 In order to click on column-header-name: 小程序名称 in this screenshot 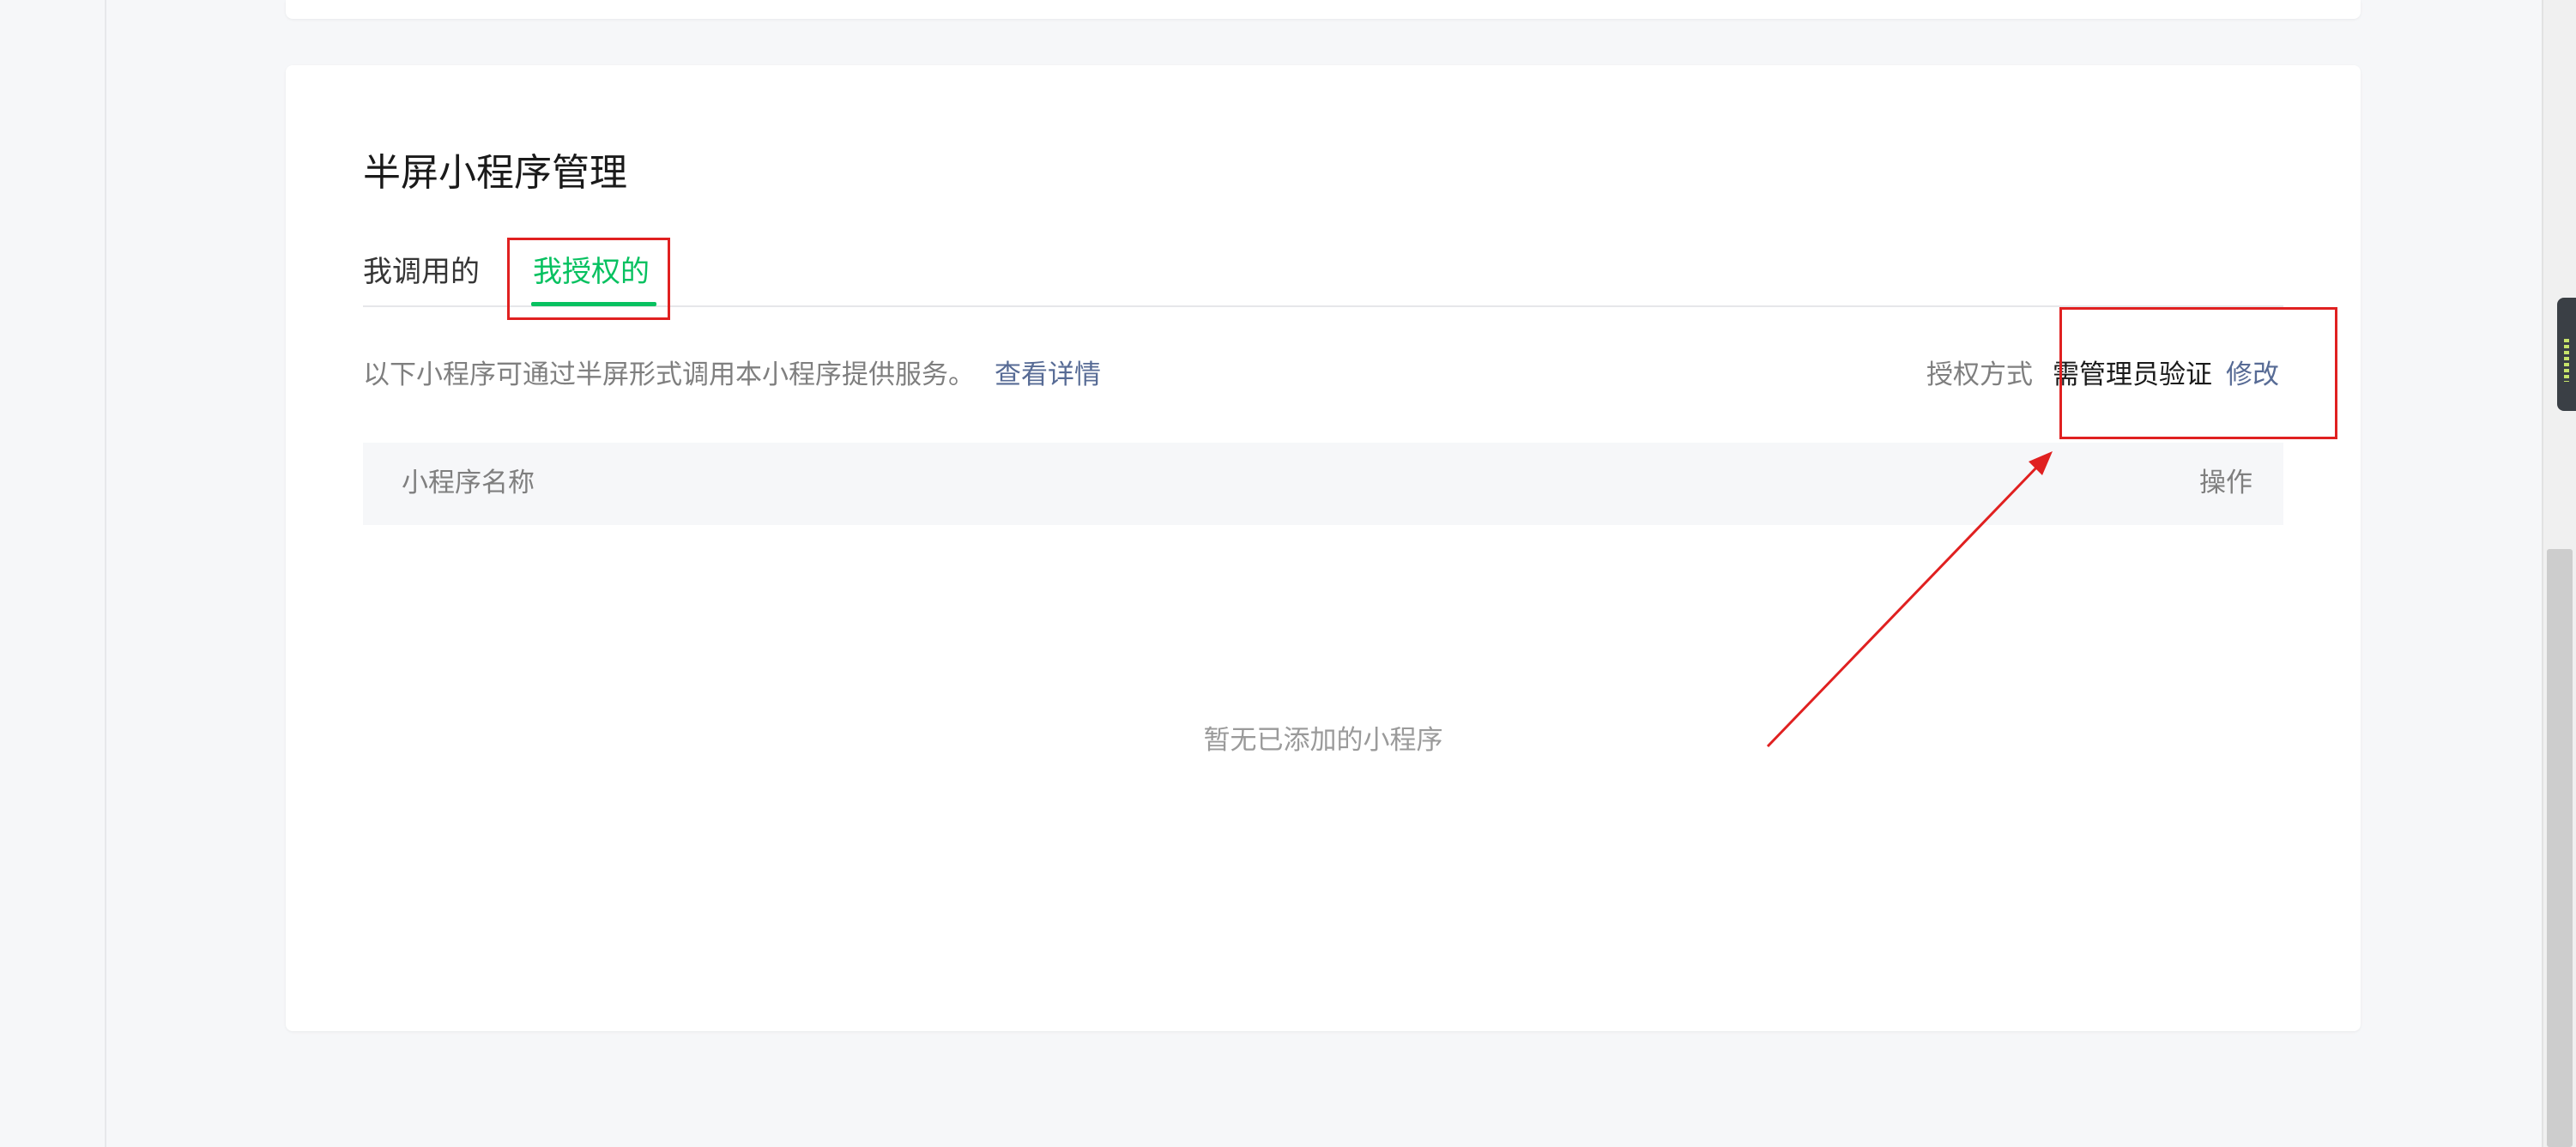, I will do `click(469, 483)`.